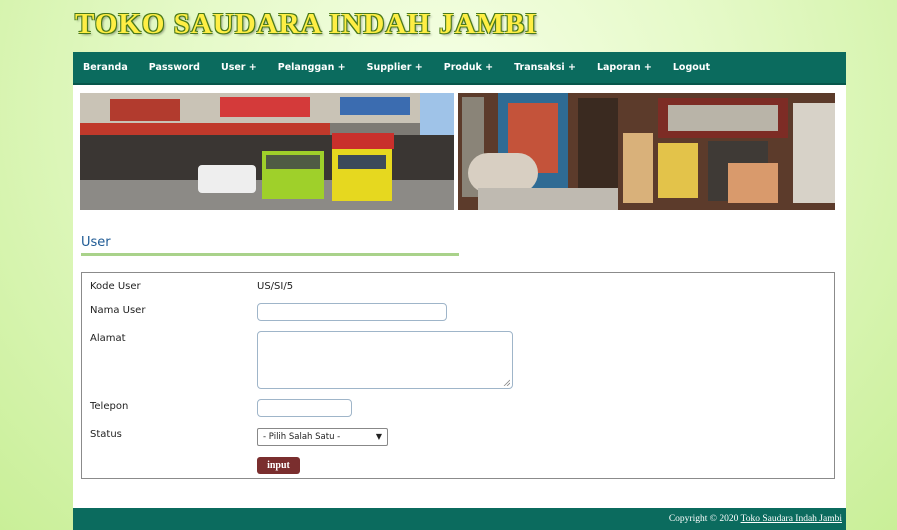 Image resolution: width=897 pixels, height=530 pixels. Describe the element at coordinates (378, 436) in the screenshot. I see `dropdown-arrow-icon: ▼` at that location.